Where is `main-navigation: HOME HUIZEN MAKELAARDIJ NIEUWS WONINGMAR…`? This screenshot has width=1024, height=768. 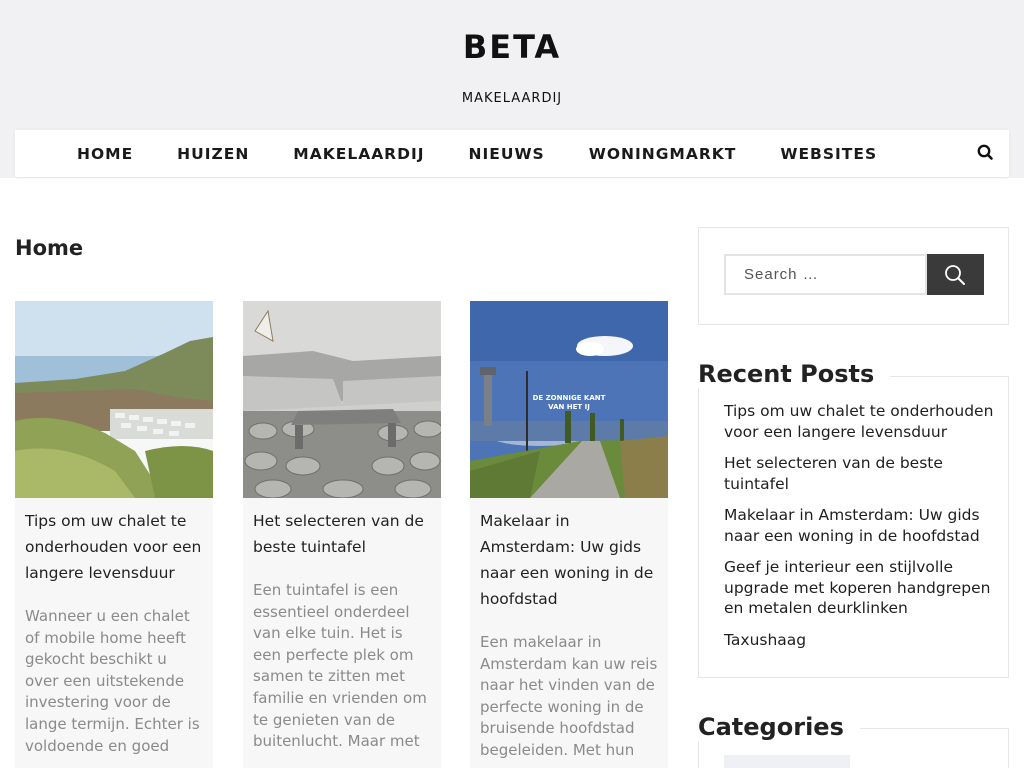 main-navigation: HOME HUIZEN MAKELAARDIJ NIEUWS WONINGMAR… is located at coordinates (512, 153).